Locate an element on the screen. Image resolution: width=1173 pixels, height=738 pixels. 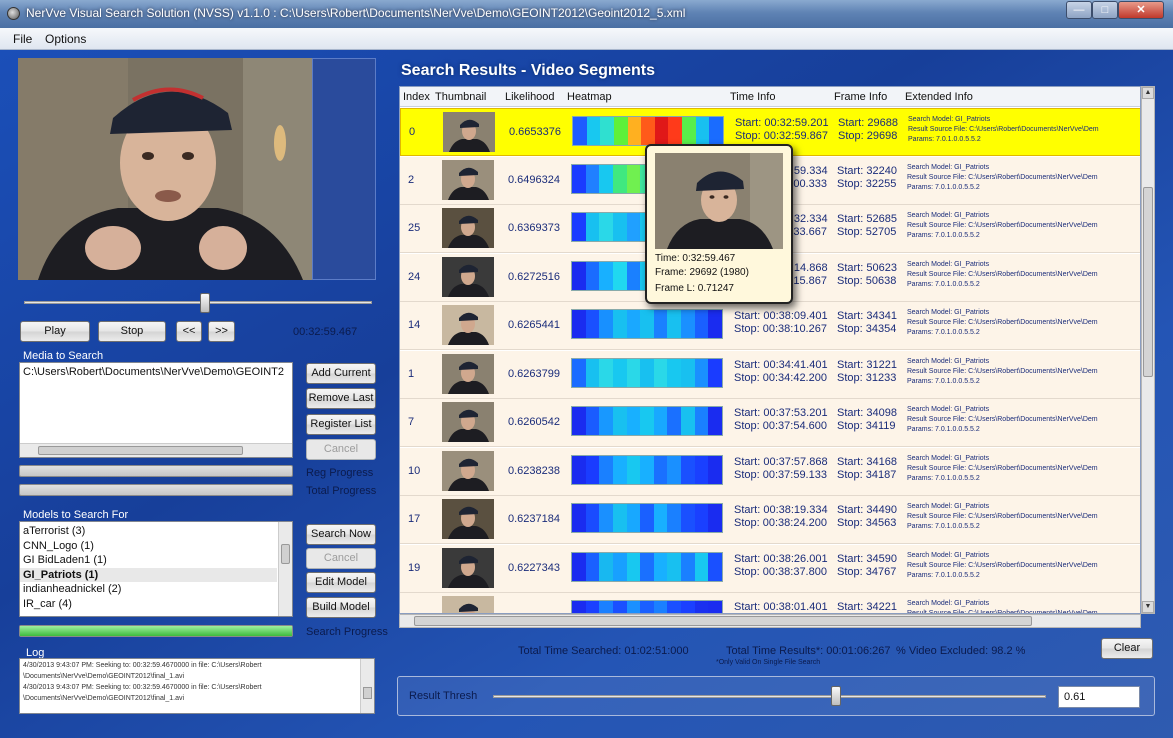
results-vscroll-thumb is located at coordinates (1148, 282).